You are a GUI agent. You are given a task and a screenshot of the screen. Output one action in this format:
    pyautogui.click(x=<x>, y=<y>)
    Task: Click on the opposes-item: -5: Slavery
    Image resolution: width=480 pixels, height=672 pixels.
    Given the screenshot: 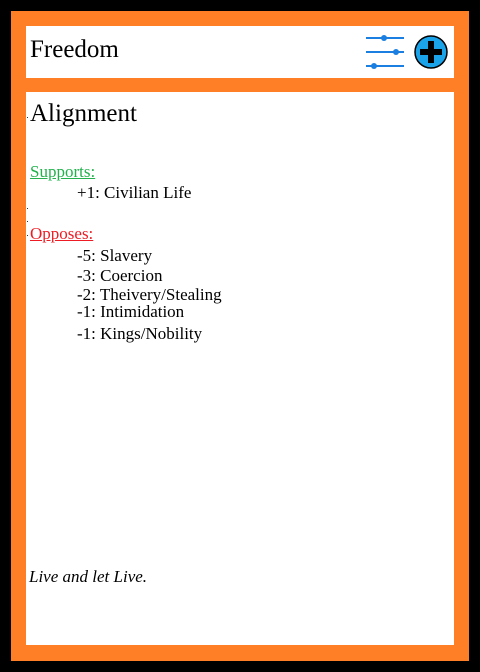 What is the action you would take?
    pyautogui.click(x=115, y=255)
    